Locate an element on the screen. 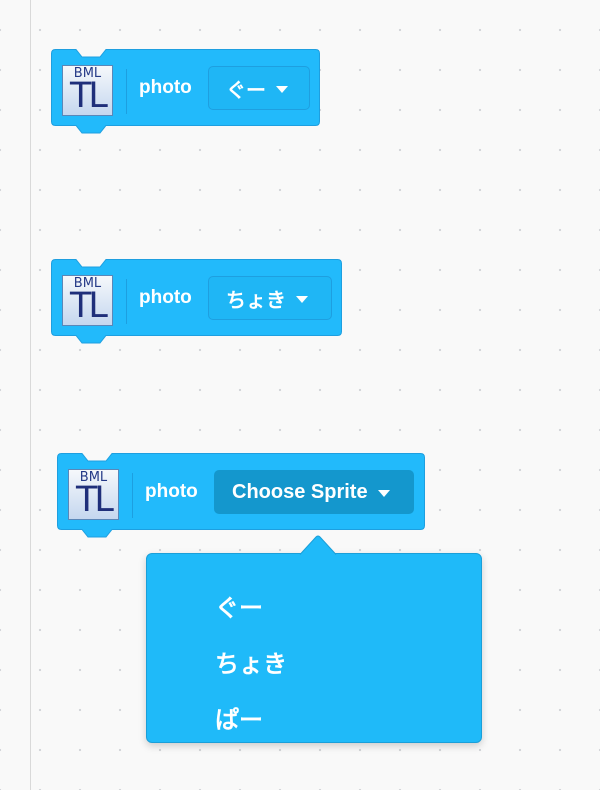  photo-block-1: BML TL photo ぐー is located at coordinates (186, 91).